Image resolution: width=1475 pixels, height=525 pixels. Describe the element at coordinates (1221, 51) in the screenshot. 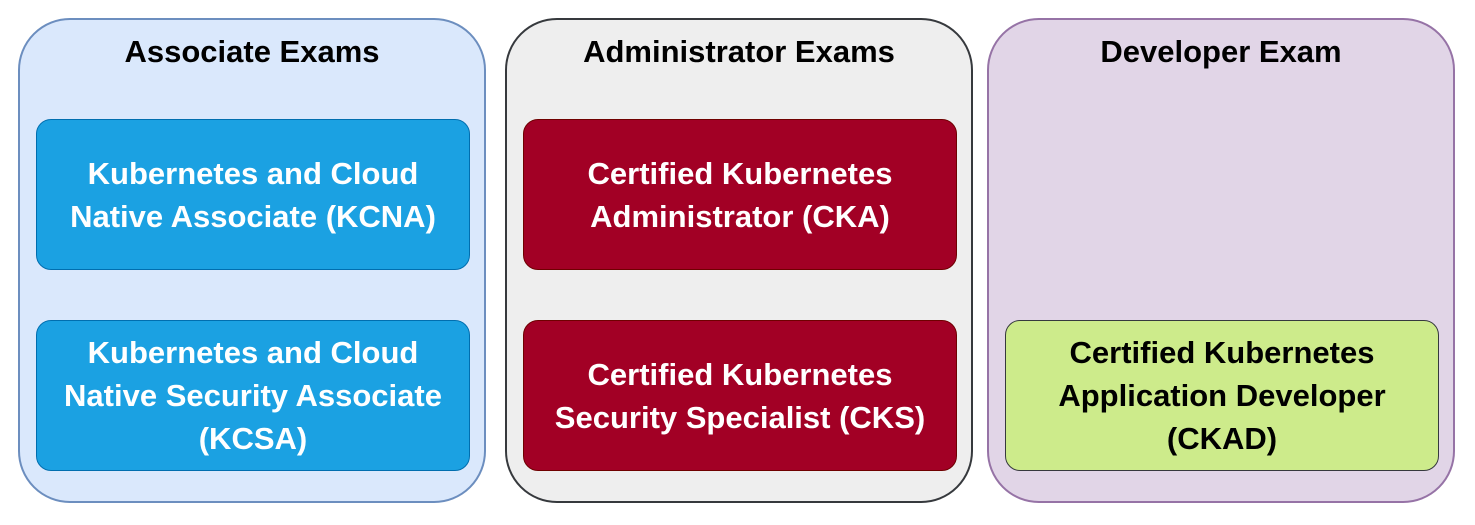

I see `developer-exam-title: Developer Exam` at that location.